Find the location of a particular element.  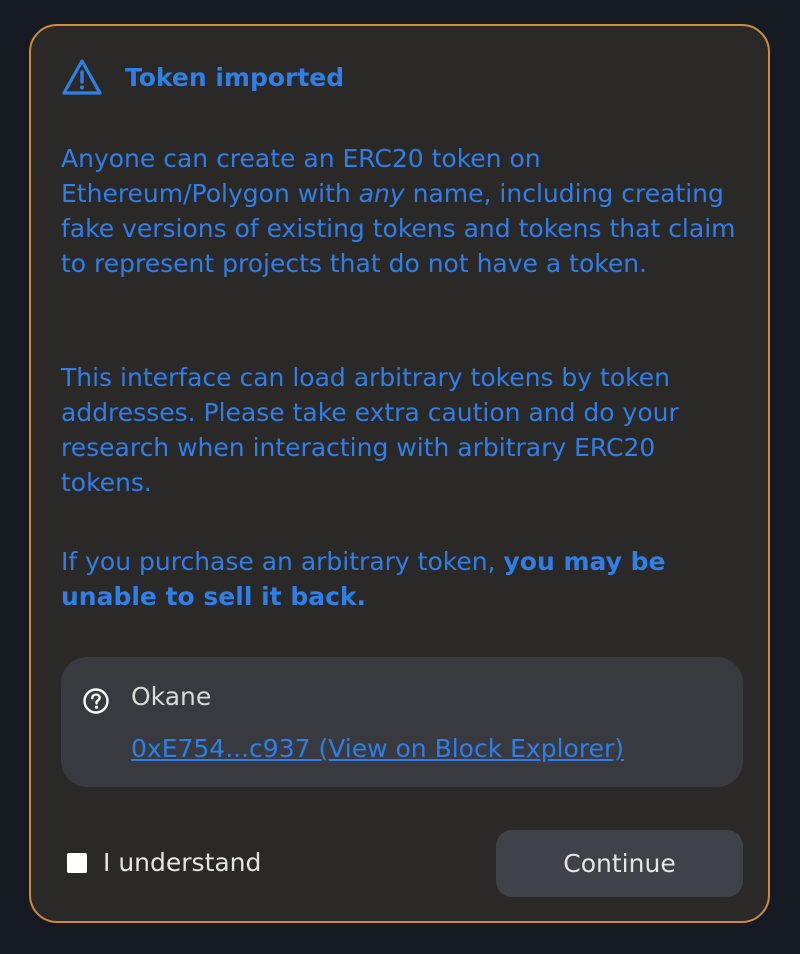

token-name: Okane is located at coordinates (171, 696).